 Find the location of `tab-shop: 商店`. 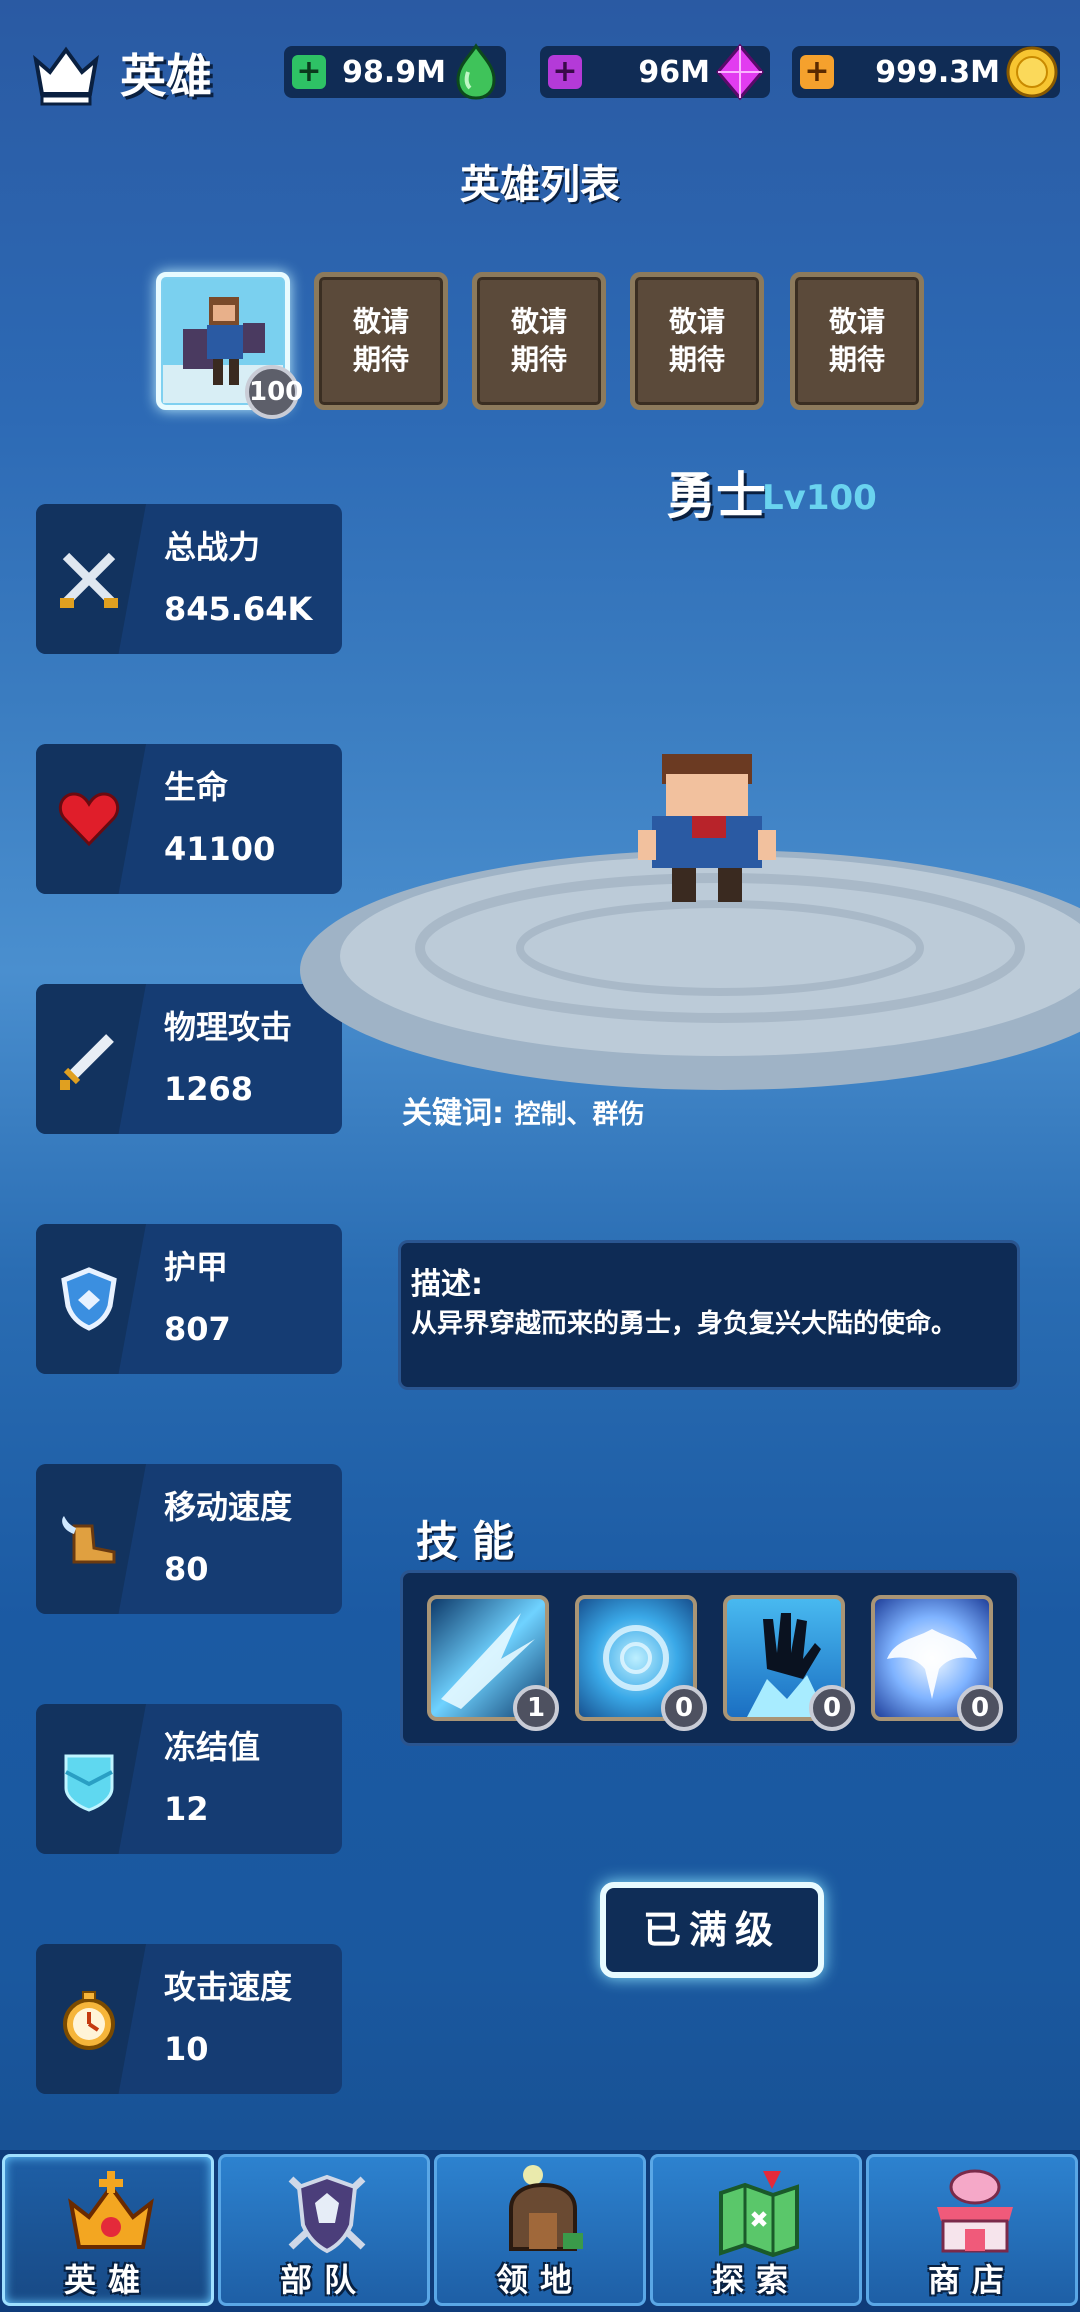

tab-shop: 商店 is located at coordinates (972, 2230).